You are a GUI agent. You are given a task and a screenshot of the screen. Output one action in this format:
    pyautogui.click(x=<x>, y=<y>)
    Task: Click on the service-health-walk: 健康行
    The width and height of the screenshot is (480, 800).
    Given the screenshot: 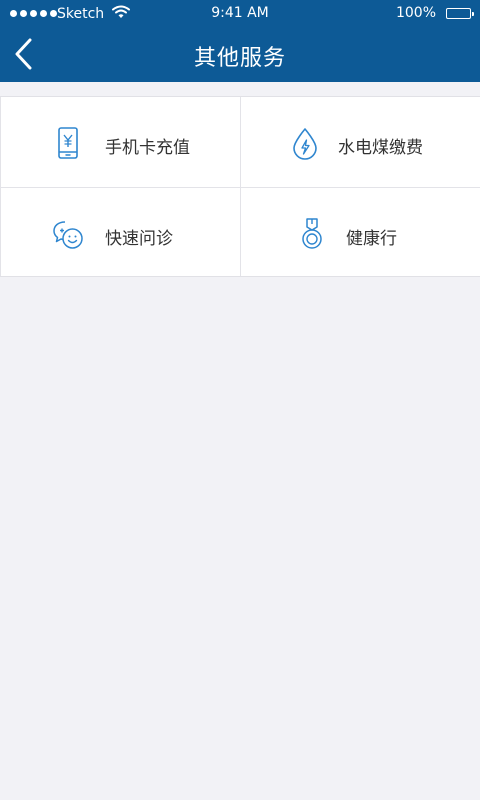 What is the action you would take?
    pyautogui.click(x=360, y=233)
    